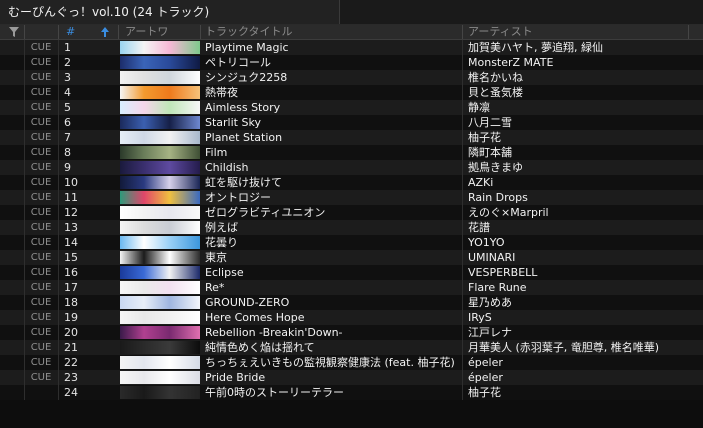  I want to click on track-number: 3, so click(67, 77).